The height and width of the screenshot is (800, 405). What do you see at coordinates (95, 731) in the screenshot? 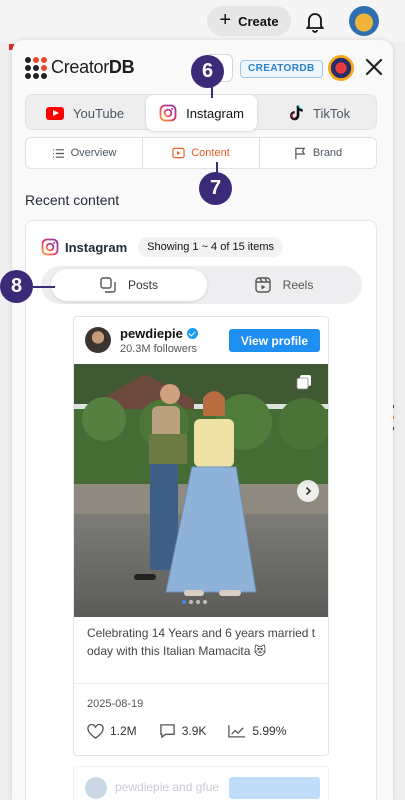
I see `heart-icon` at bounding box center [95, 731].